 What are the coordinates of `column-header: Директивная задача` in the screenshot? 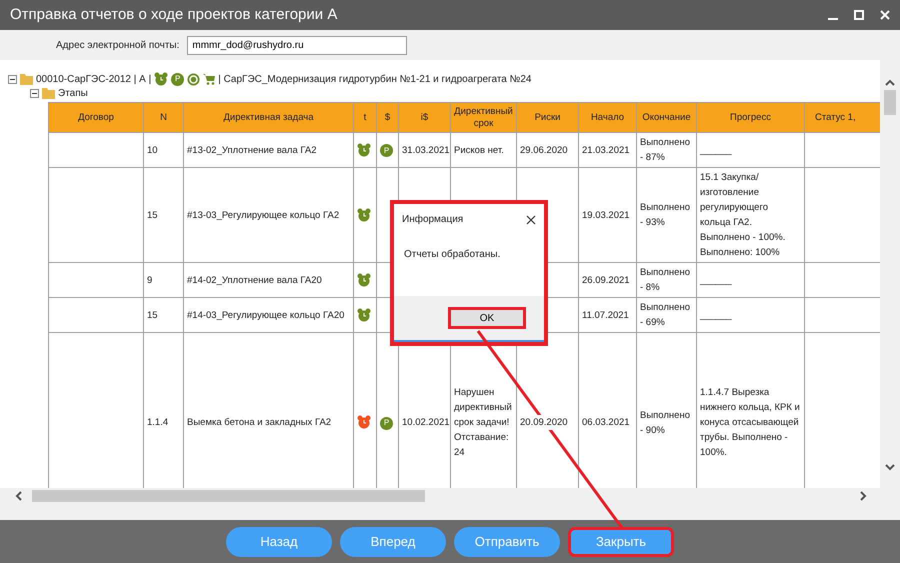 It's located at (269, 117).